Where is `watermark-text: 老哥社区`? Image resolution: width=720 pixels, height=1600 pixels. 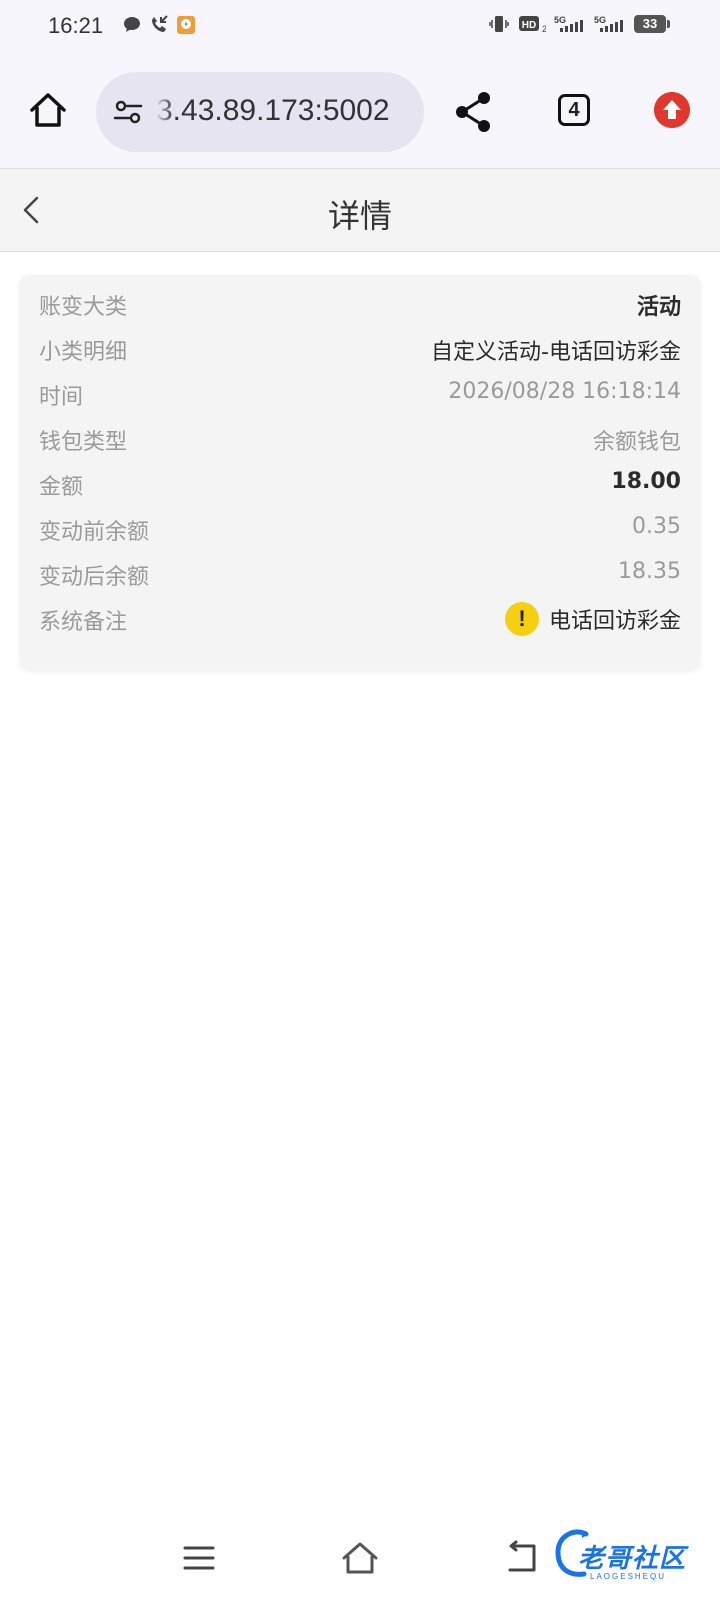
watermark-text: 老哥社区 is located at coordinates (632, 1559).